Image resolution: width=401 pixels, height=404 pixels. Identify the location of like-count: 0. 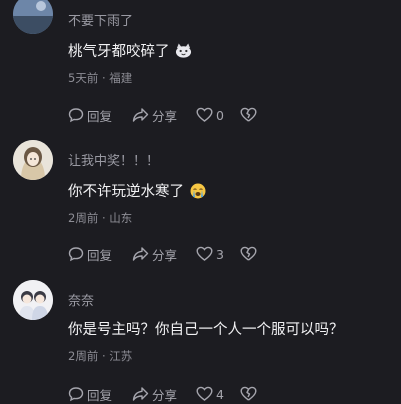
(220, 115).